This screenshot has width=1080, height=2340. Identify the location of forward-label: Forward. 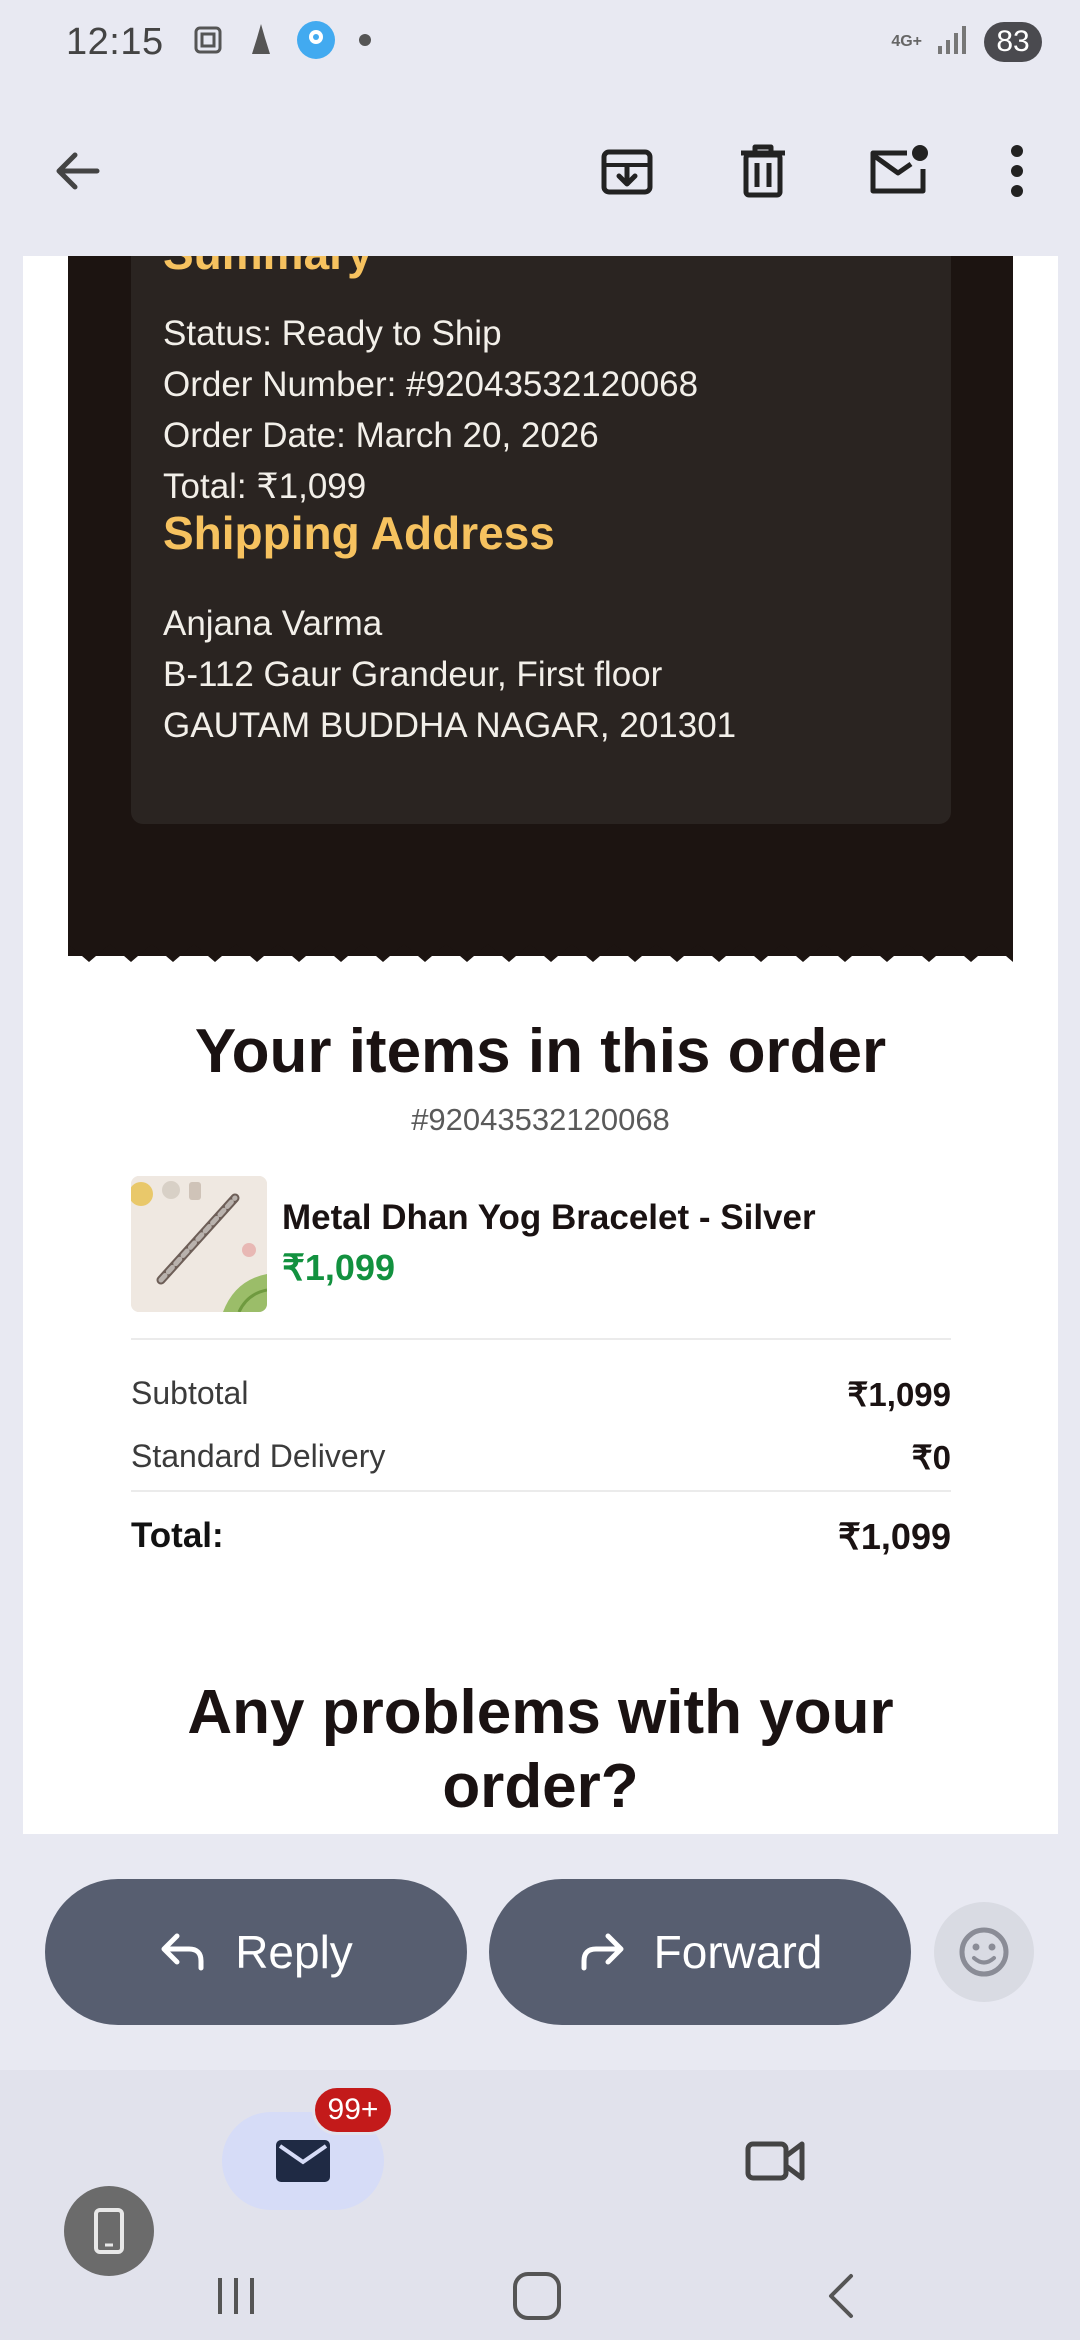
(738, 1952).